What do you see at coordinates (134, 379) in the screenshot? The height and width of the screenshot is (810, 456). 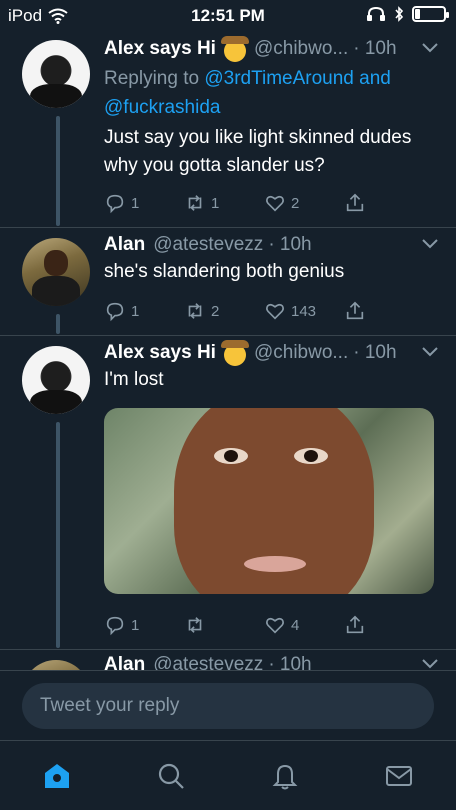 I see `tweet-text: I'm lost` at bounding box center [134, 379].